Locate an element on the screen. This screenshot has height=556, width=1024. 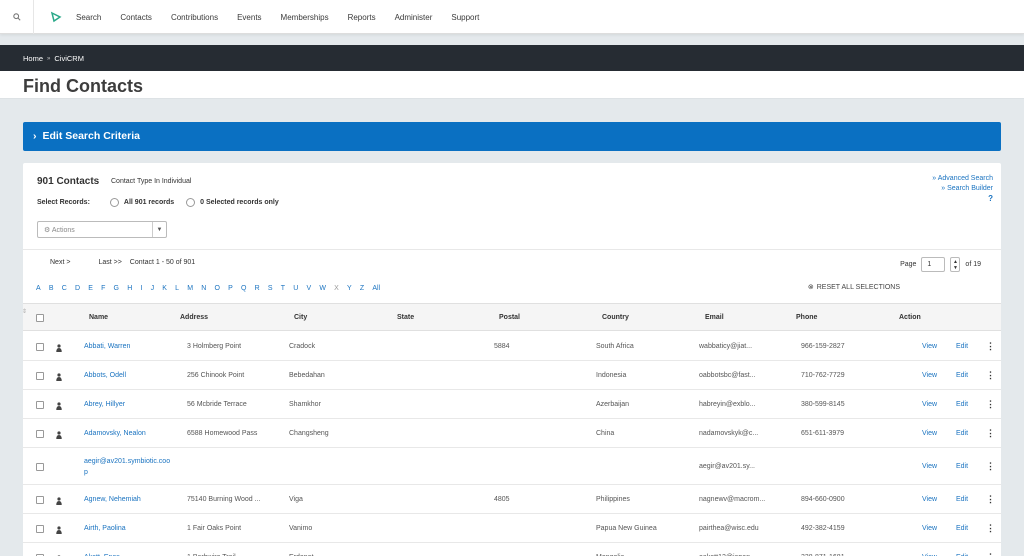
alpha-filter-all: All is located at coordinates (376, 288).